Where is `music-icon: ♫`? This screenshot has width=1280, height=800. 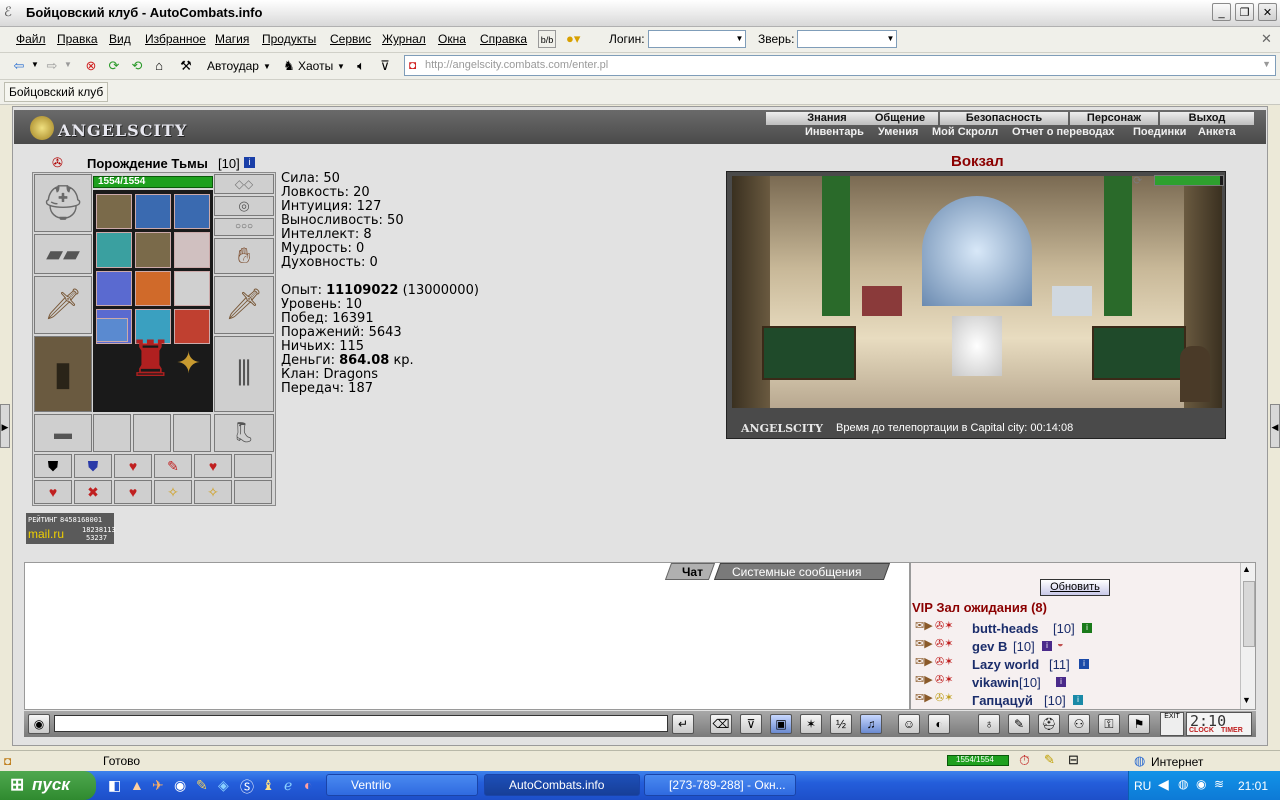 music-icon: ♫ is located at coordinates (871, 724).